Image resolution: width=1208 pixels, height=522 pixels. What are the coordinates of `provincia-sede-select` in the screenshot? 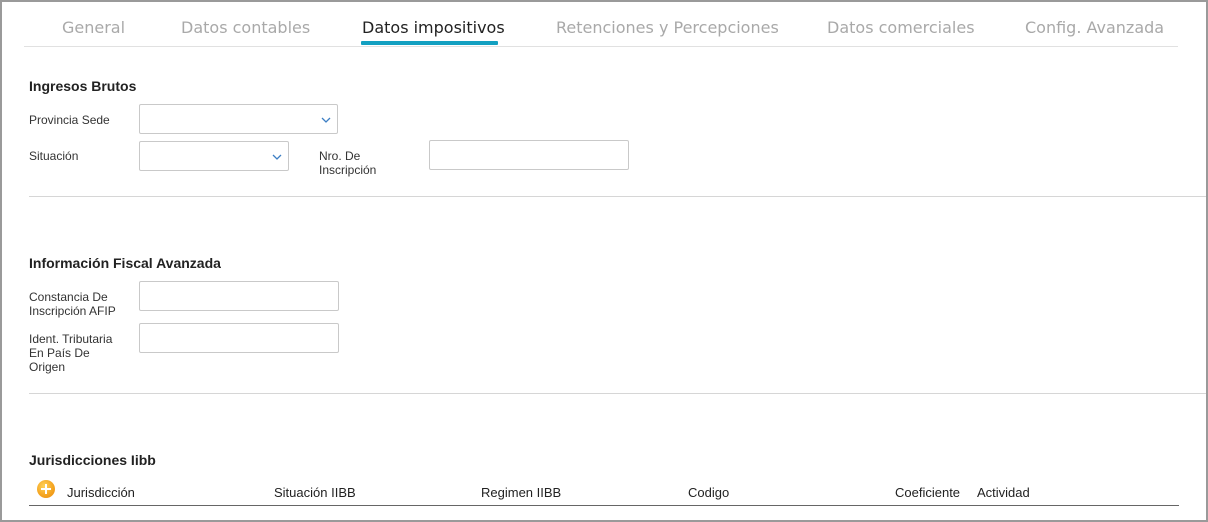 It's located at (238, 119).